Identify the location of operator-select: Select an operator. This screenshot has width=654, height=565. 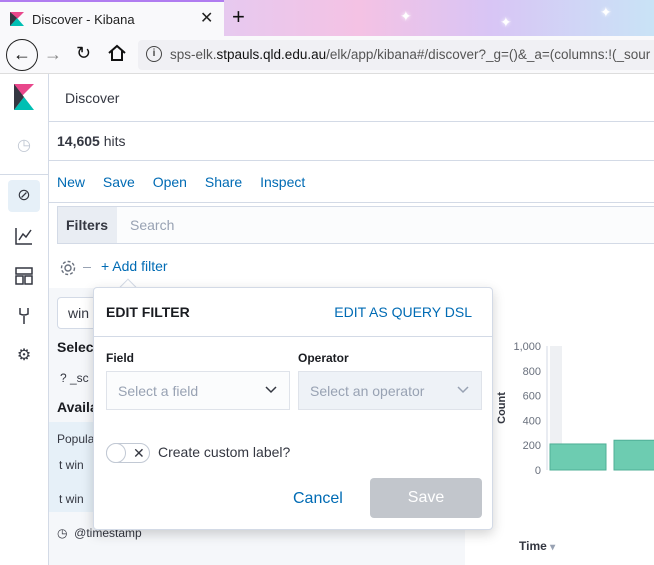
(390, 390).